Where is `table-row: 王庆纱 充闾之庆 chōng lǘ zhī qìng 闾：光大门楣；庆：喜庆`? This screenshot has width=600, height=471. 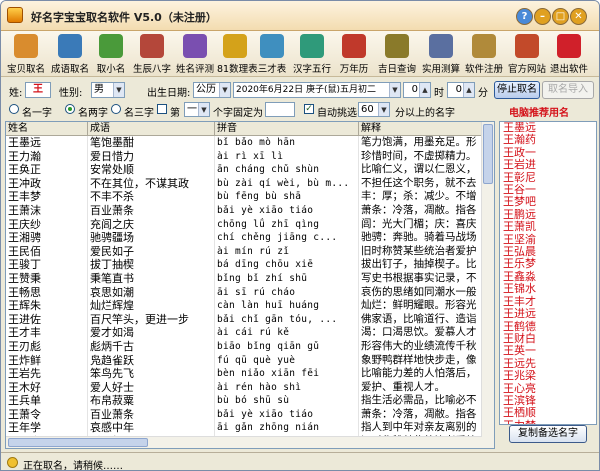 table-row: 王庆纱 充闾之庆 chōng lǘ zhī qìng 闾：光大门楣；庆：喜庆 is located at coordinates (244, 224).